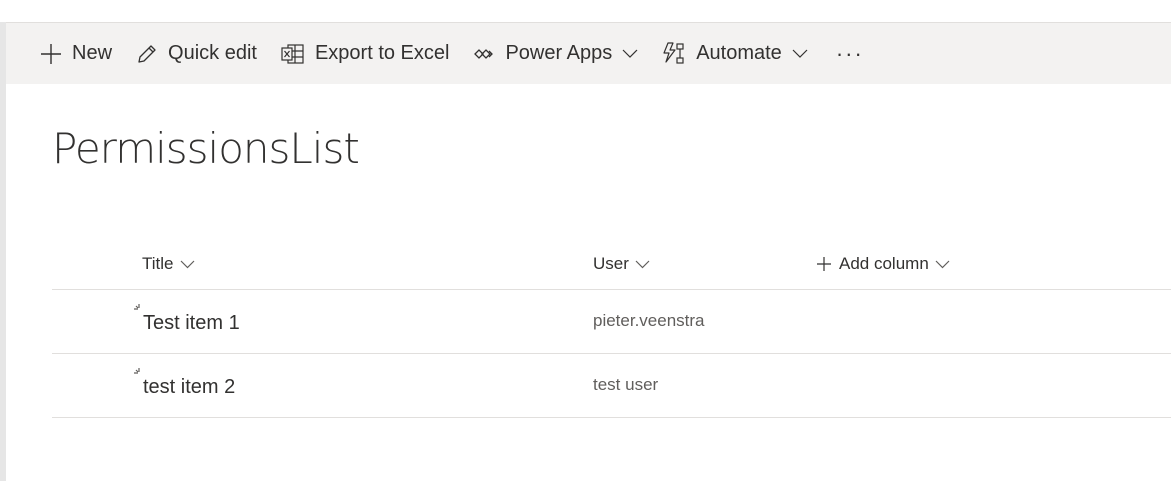 The height and width of the screenshot is (481, 1171). What do you see at coordinates (191, 323) in the screenshot?
I see `row-title-link: Test item 1` at bounding box center [191, 323].